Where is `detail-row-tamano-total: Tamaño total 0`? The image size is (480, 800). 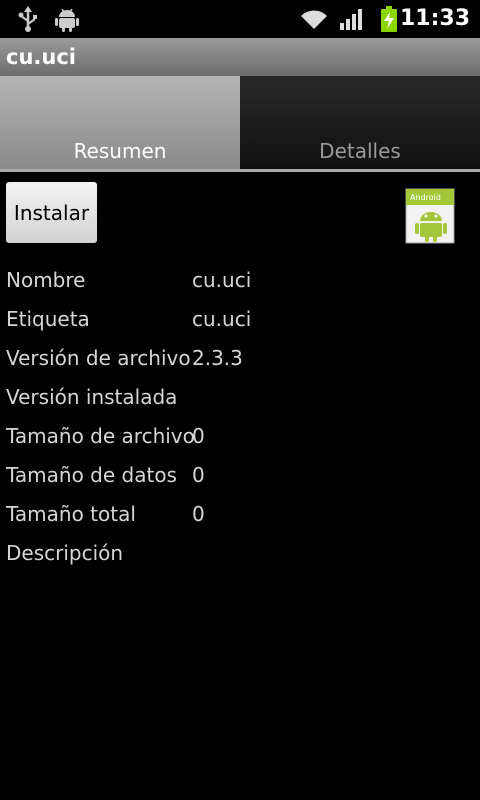
detail-row-tamano-total: Tamaño total 0 is located at coordinates (240, 513).